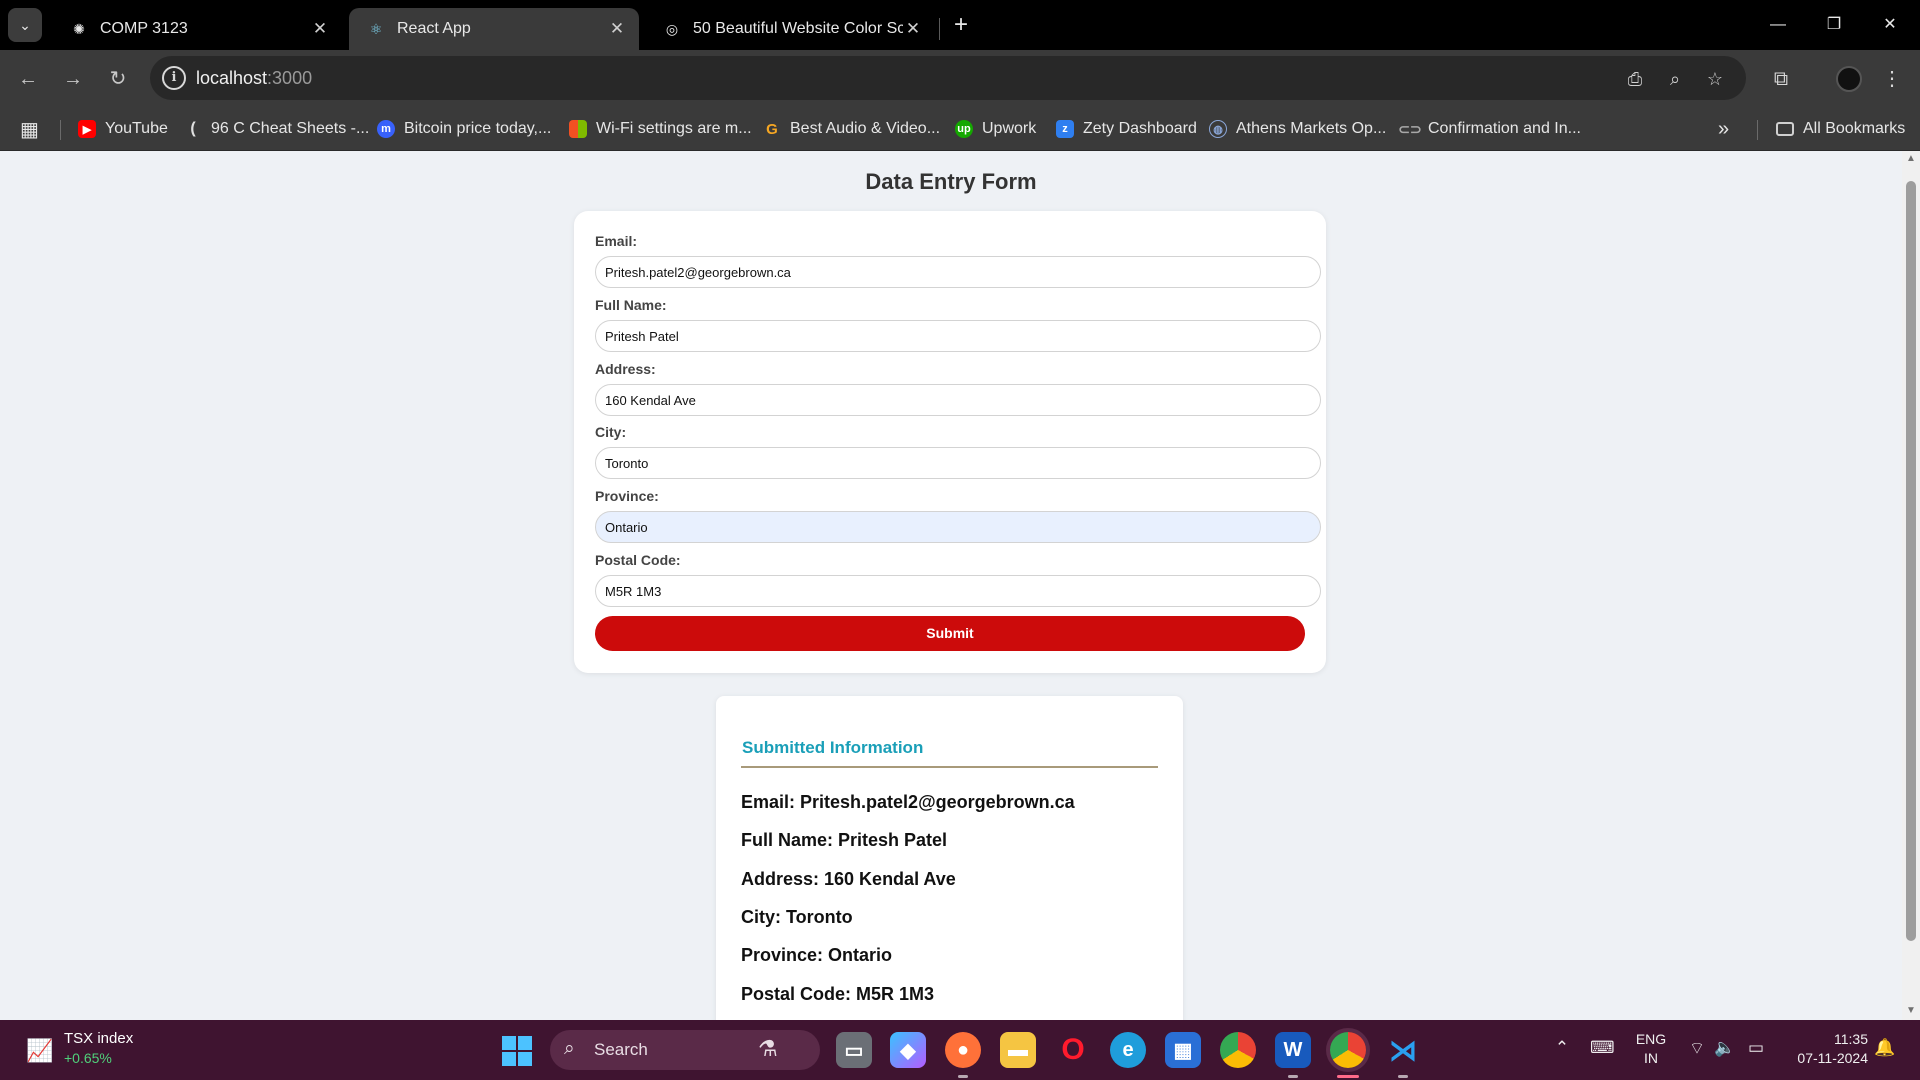 The height and width of the screenshot is (1080, 1920). I want to click on upwork-icon: up, so click(964, 129).